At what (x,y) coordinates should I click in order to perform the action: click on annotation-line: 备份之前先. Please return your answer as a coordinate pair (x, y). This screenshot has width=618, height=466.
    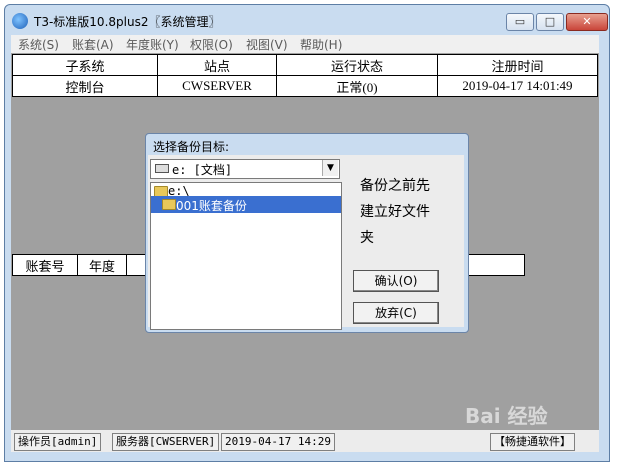
    Looking at the image, I should click on (395, 186).